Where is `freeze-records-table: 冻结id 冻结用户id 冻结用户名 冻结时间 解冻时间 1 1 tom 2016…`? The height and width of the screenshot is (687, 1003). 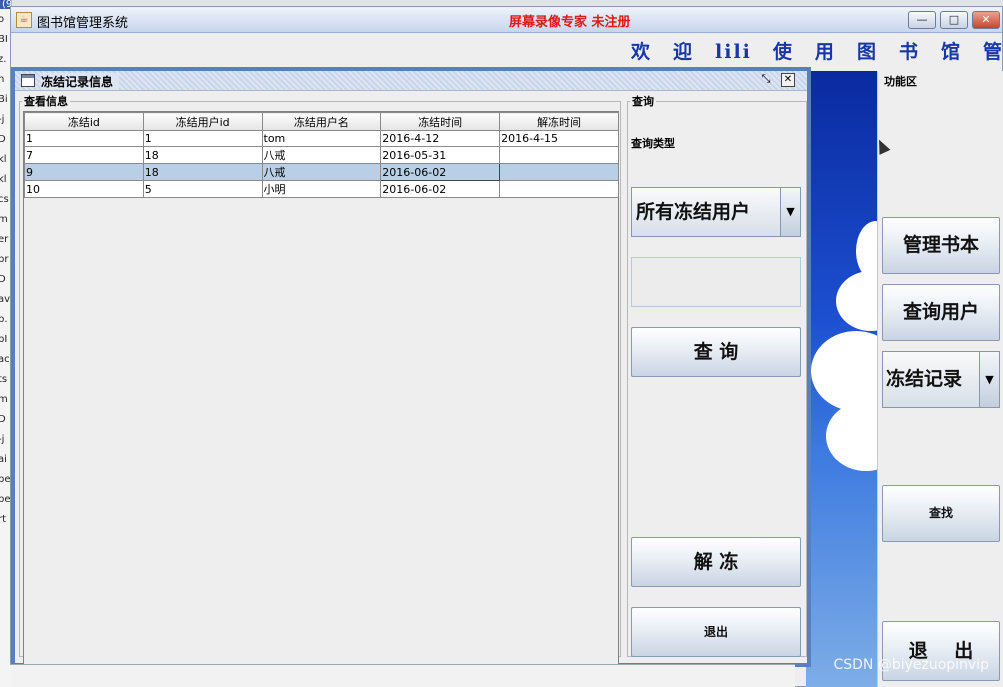
freeze-records-table: 冻结id 冻结用户id 冻结用户名 冻结时间 解冻时间 1 1 tom 2016… is located at coordinates (321, 155).